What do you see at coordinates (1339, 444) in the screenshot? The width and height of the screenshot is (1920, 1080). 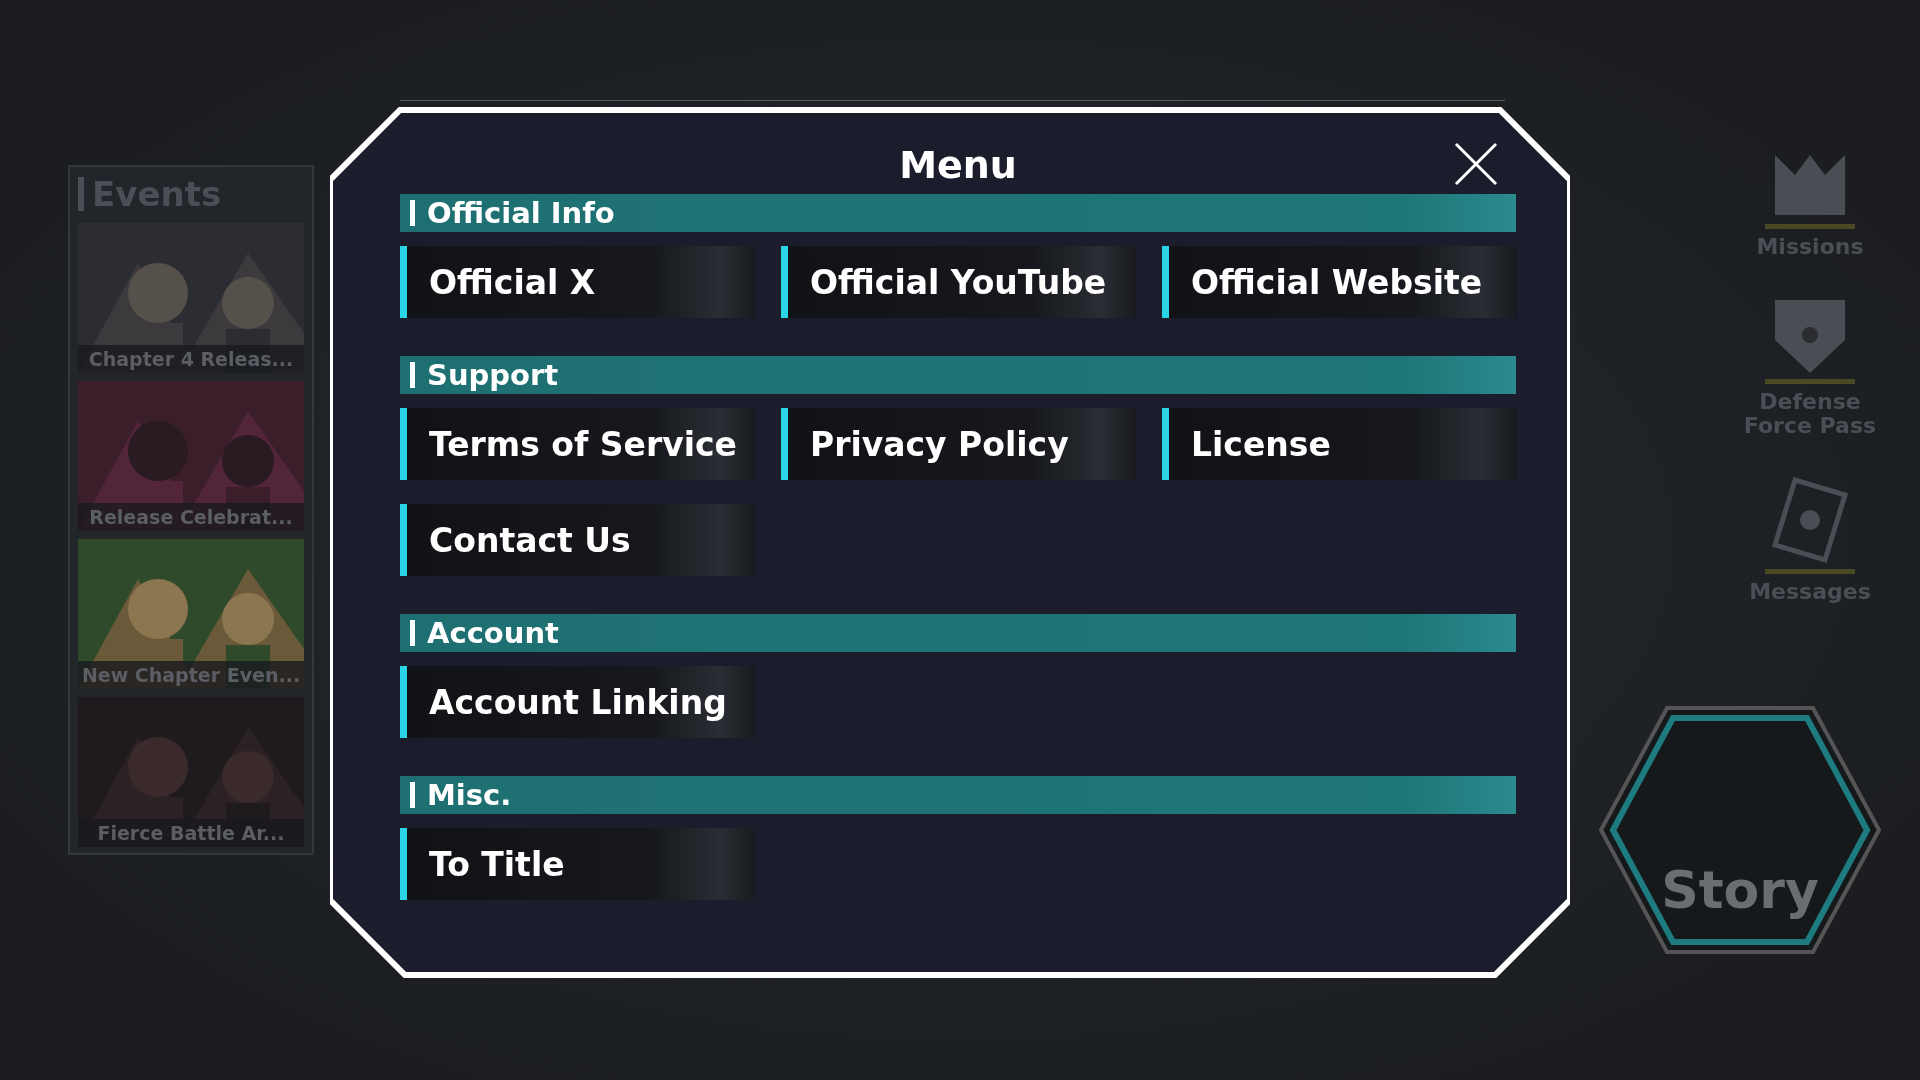 I see `menu-button: License` at bounding box center [1339, 444].